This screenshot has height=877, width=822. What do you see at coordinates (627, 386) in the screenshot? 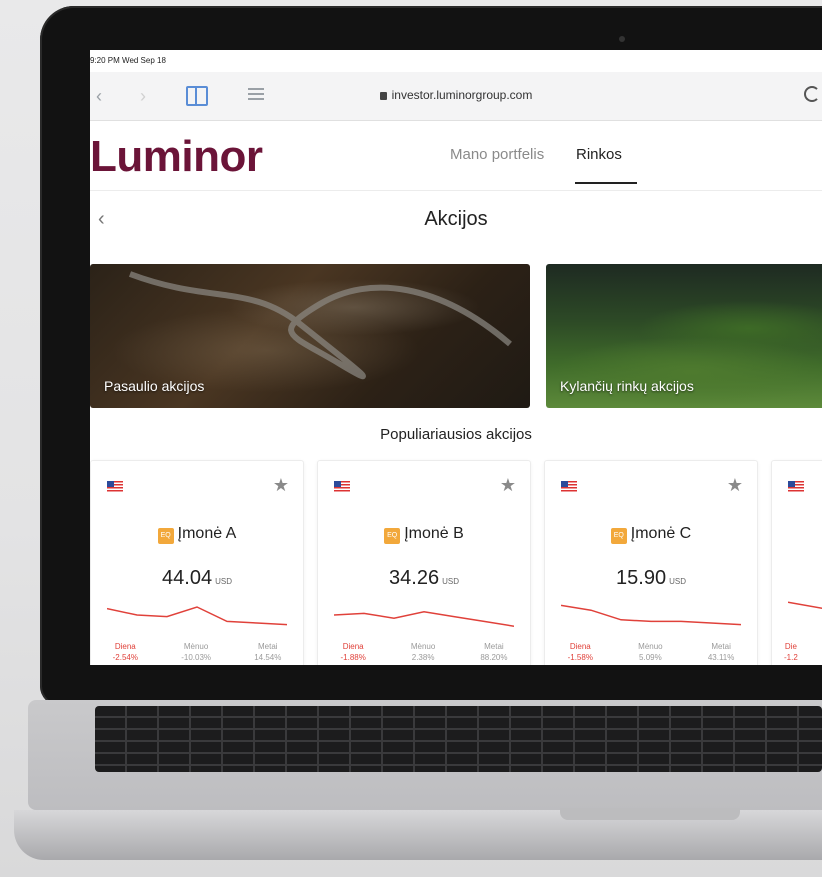
I see `tile-label: Kylančių rinkų akcijos` at bounding box center [627, 386].